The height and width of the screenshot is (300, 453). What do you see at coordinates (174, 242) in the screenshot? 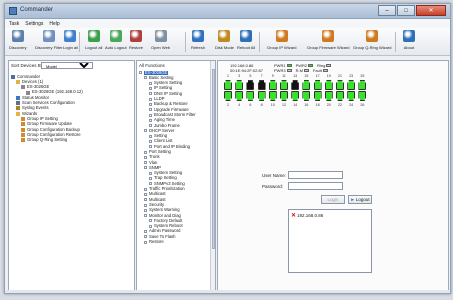
I see `function-tree-item: Restore` at bounding box center [174, 242].